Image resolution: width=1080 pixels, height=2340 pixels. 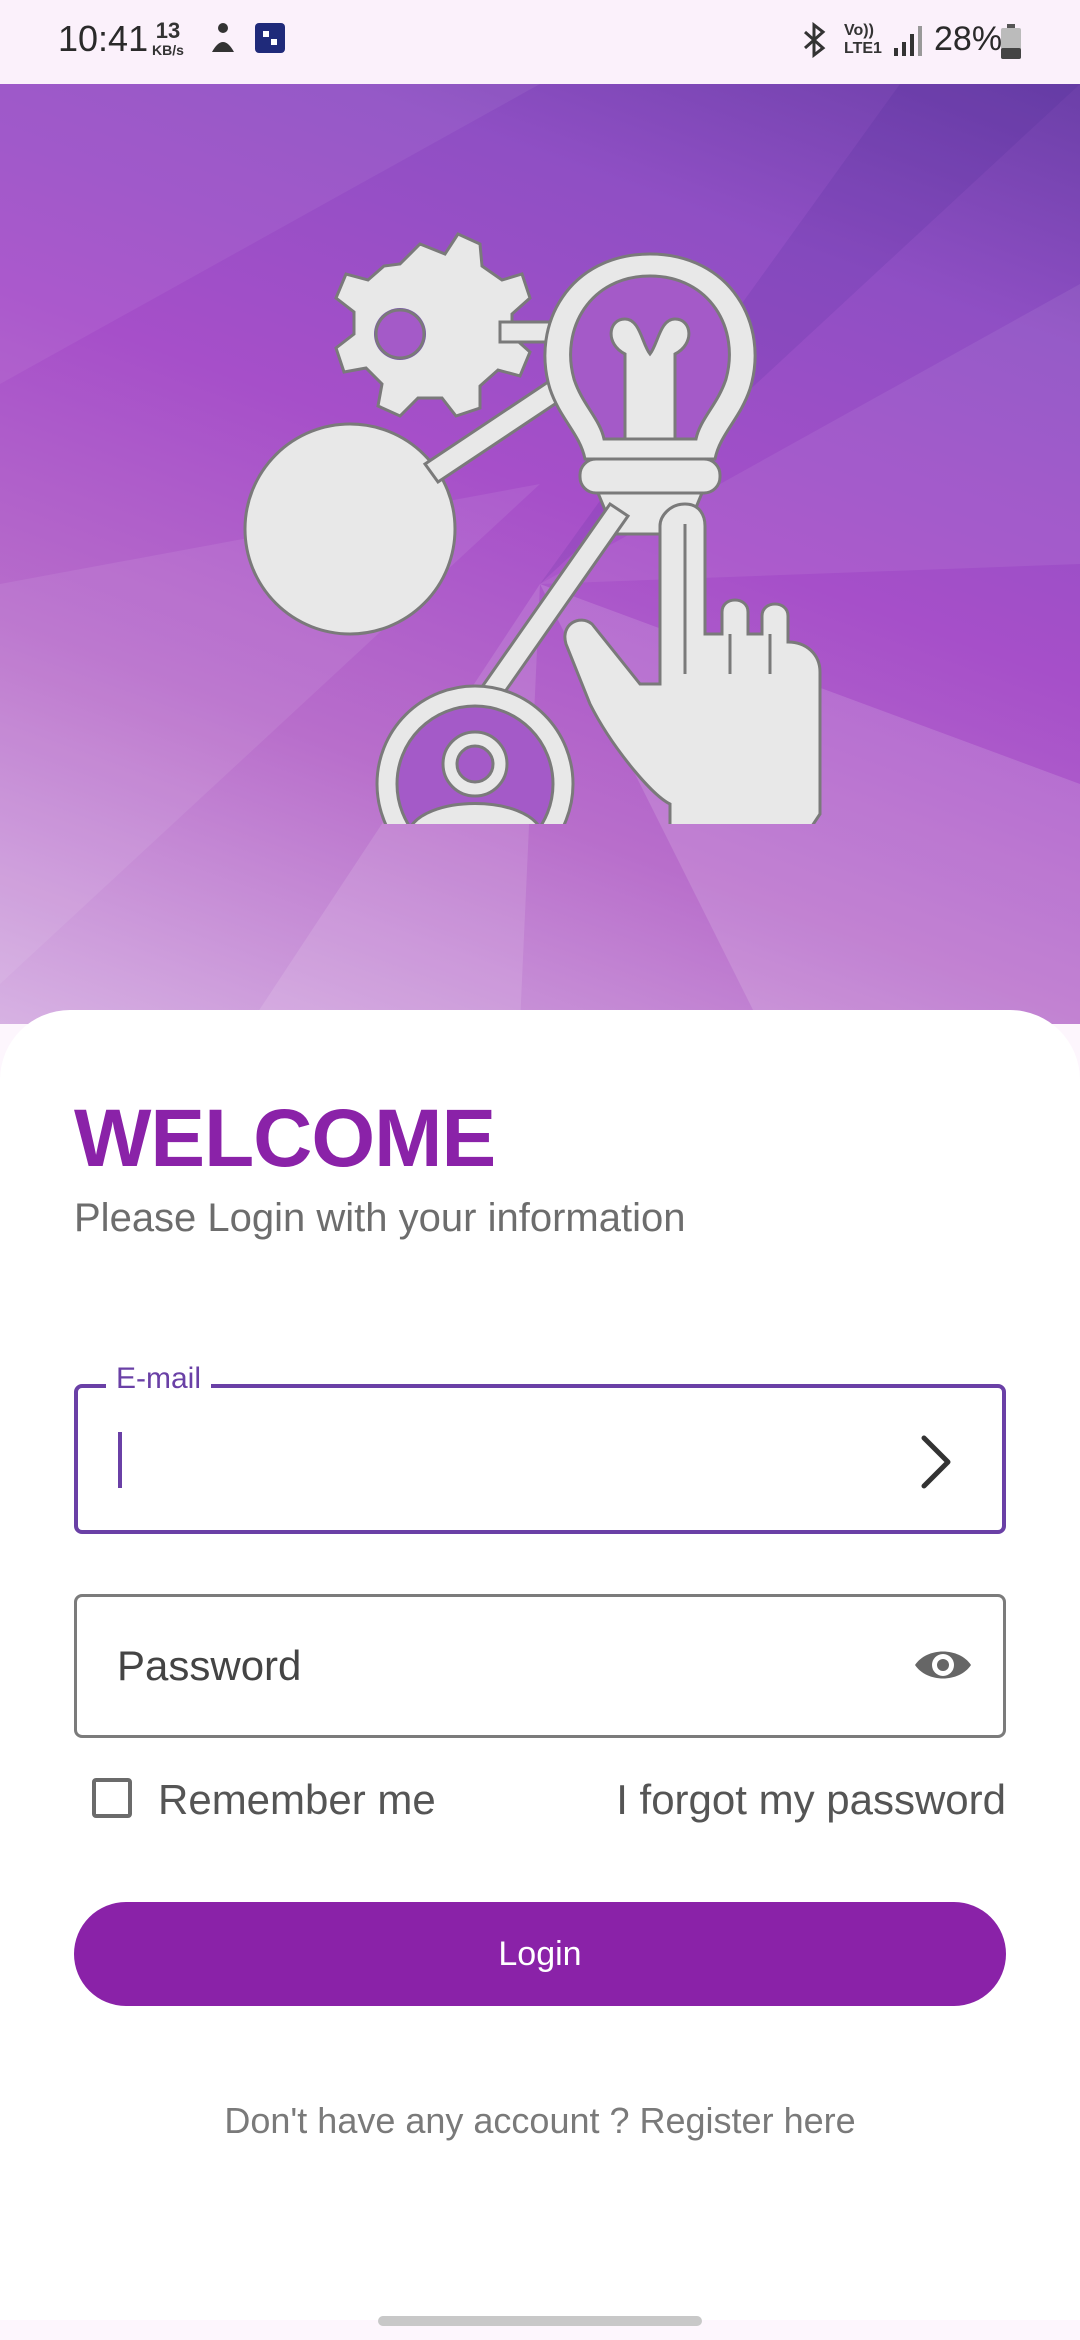 What do you see at coordinates (908, 41) in the screenshot?
I see `signal-icon` at bounding box center [908, 41].